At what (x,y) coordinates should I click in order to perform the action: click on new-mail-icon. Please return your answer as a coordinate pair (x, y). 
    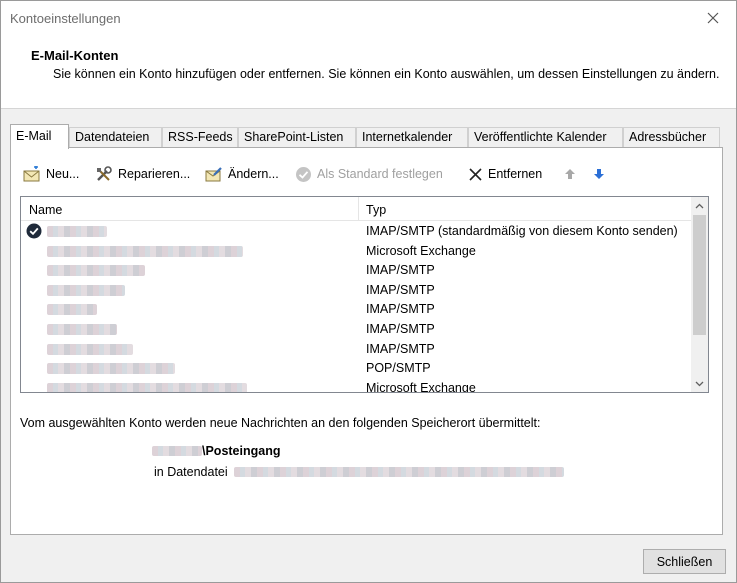
    Looking at the image, I should click on (31, 174).